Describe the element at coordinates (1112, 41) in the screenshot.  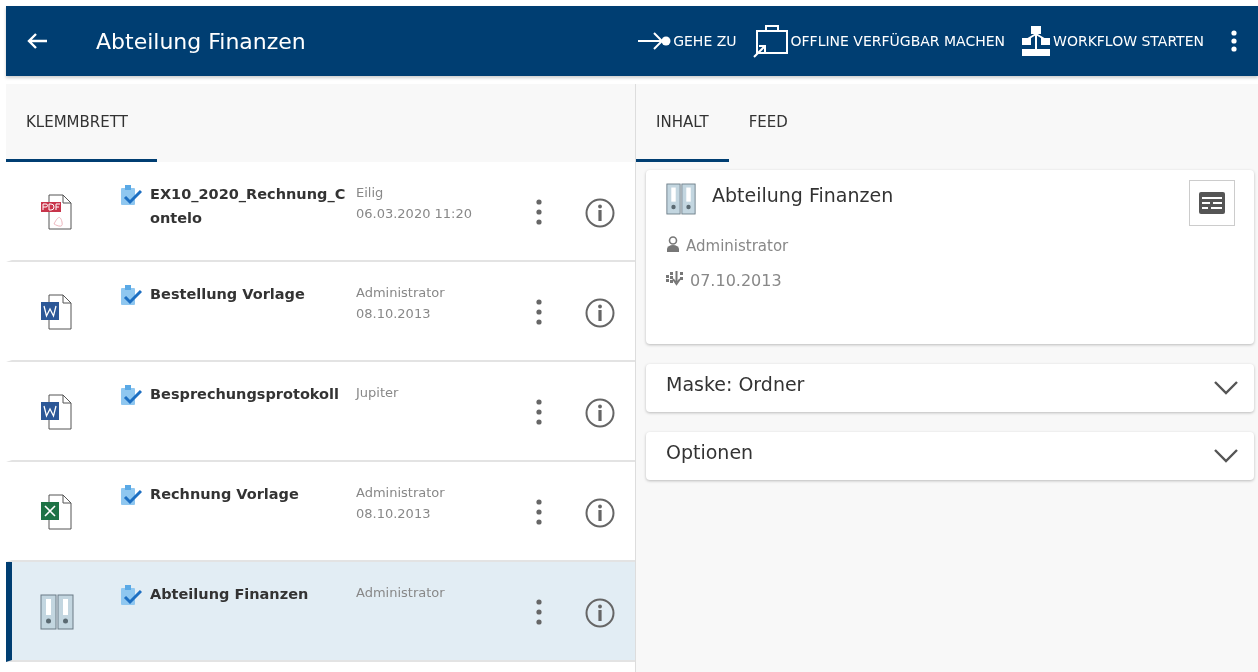
I see `toolbar-button: WORKFLOW STARTEN` at that location.